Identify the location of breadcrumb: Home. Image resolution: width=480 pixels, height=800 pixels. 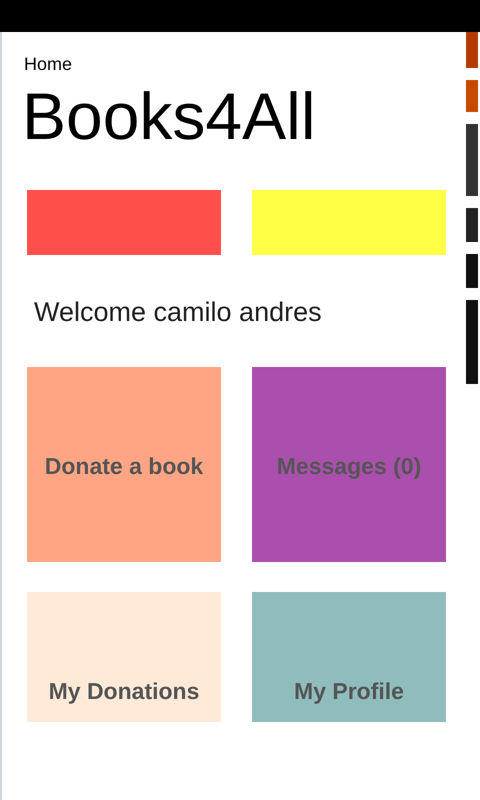
(48, 64).